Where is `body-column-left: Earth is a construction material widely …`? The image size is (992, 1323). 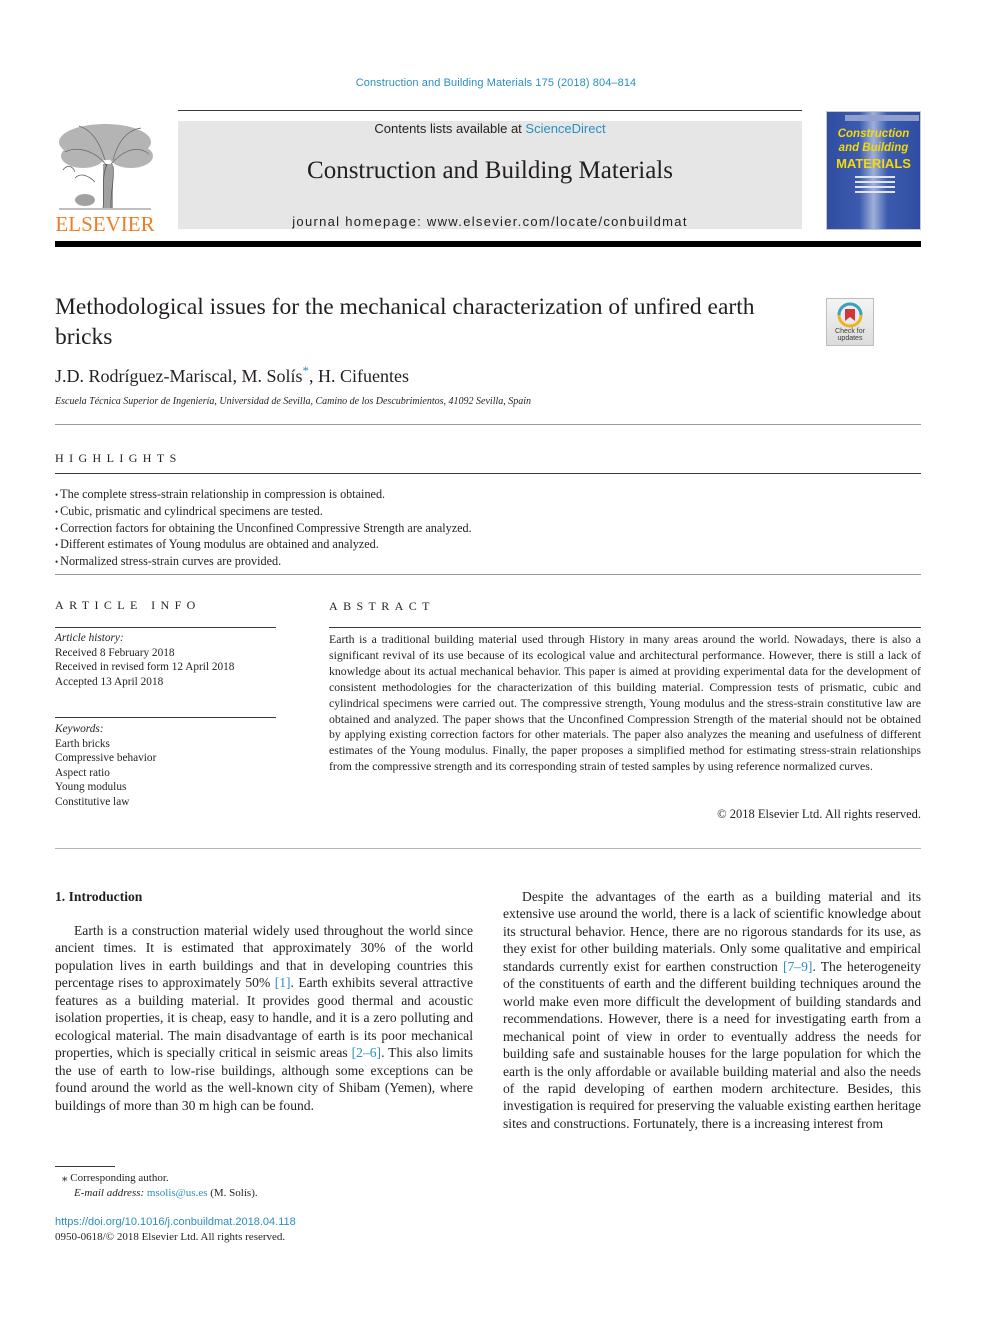 body-column-left: Earth is a construction material widely … is located at coordinates (264, 1018).